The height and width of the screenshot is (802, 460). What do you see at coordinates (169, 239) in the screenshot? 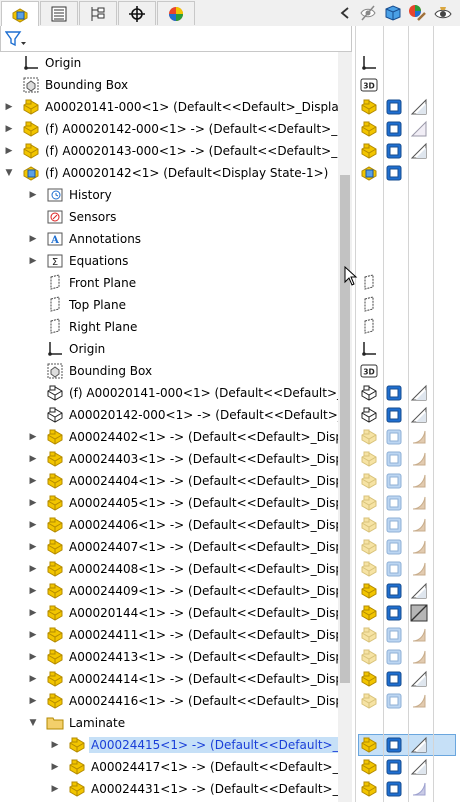
I see `tree-item: ▶ A Annotations` at bounding box center [169, 239].